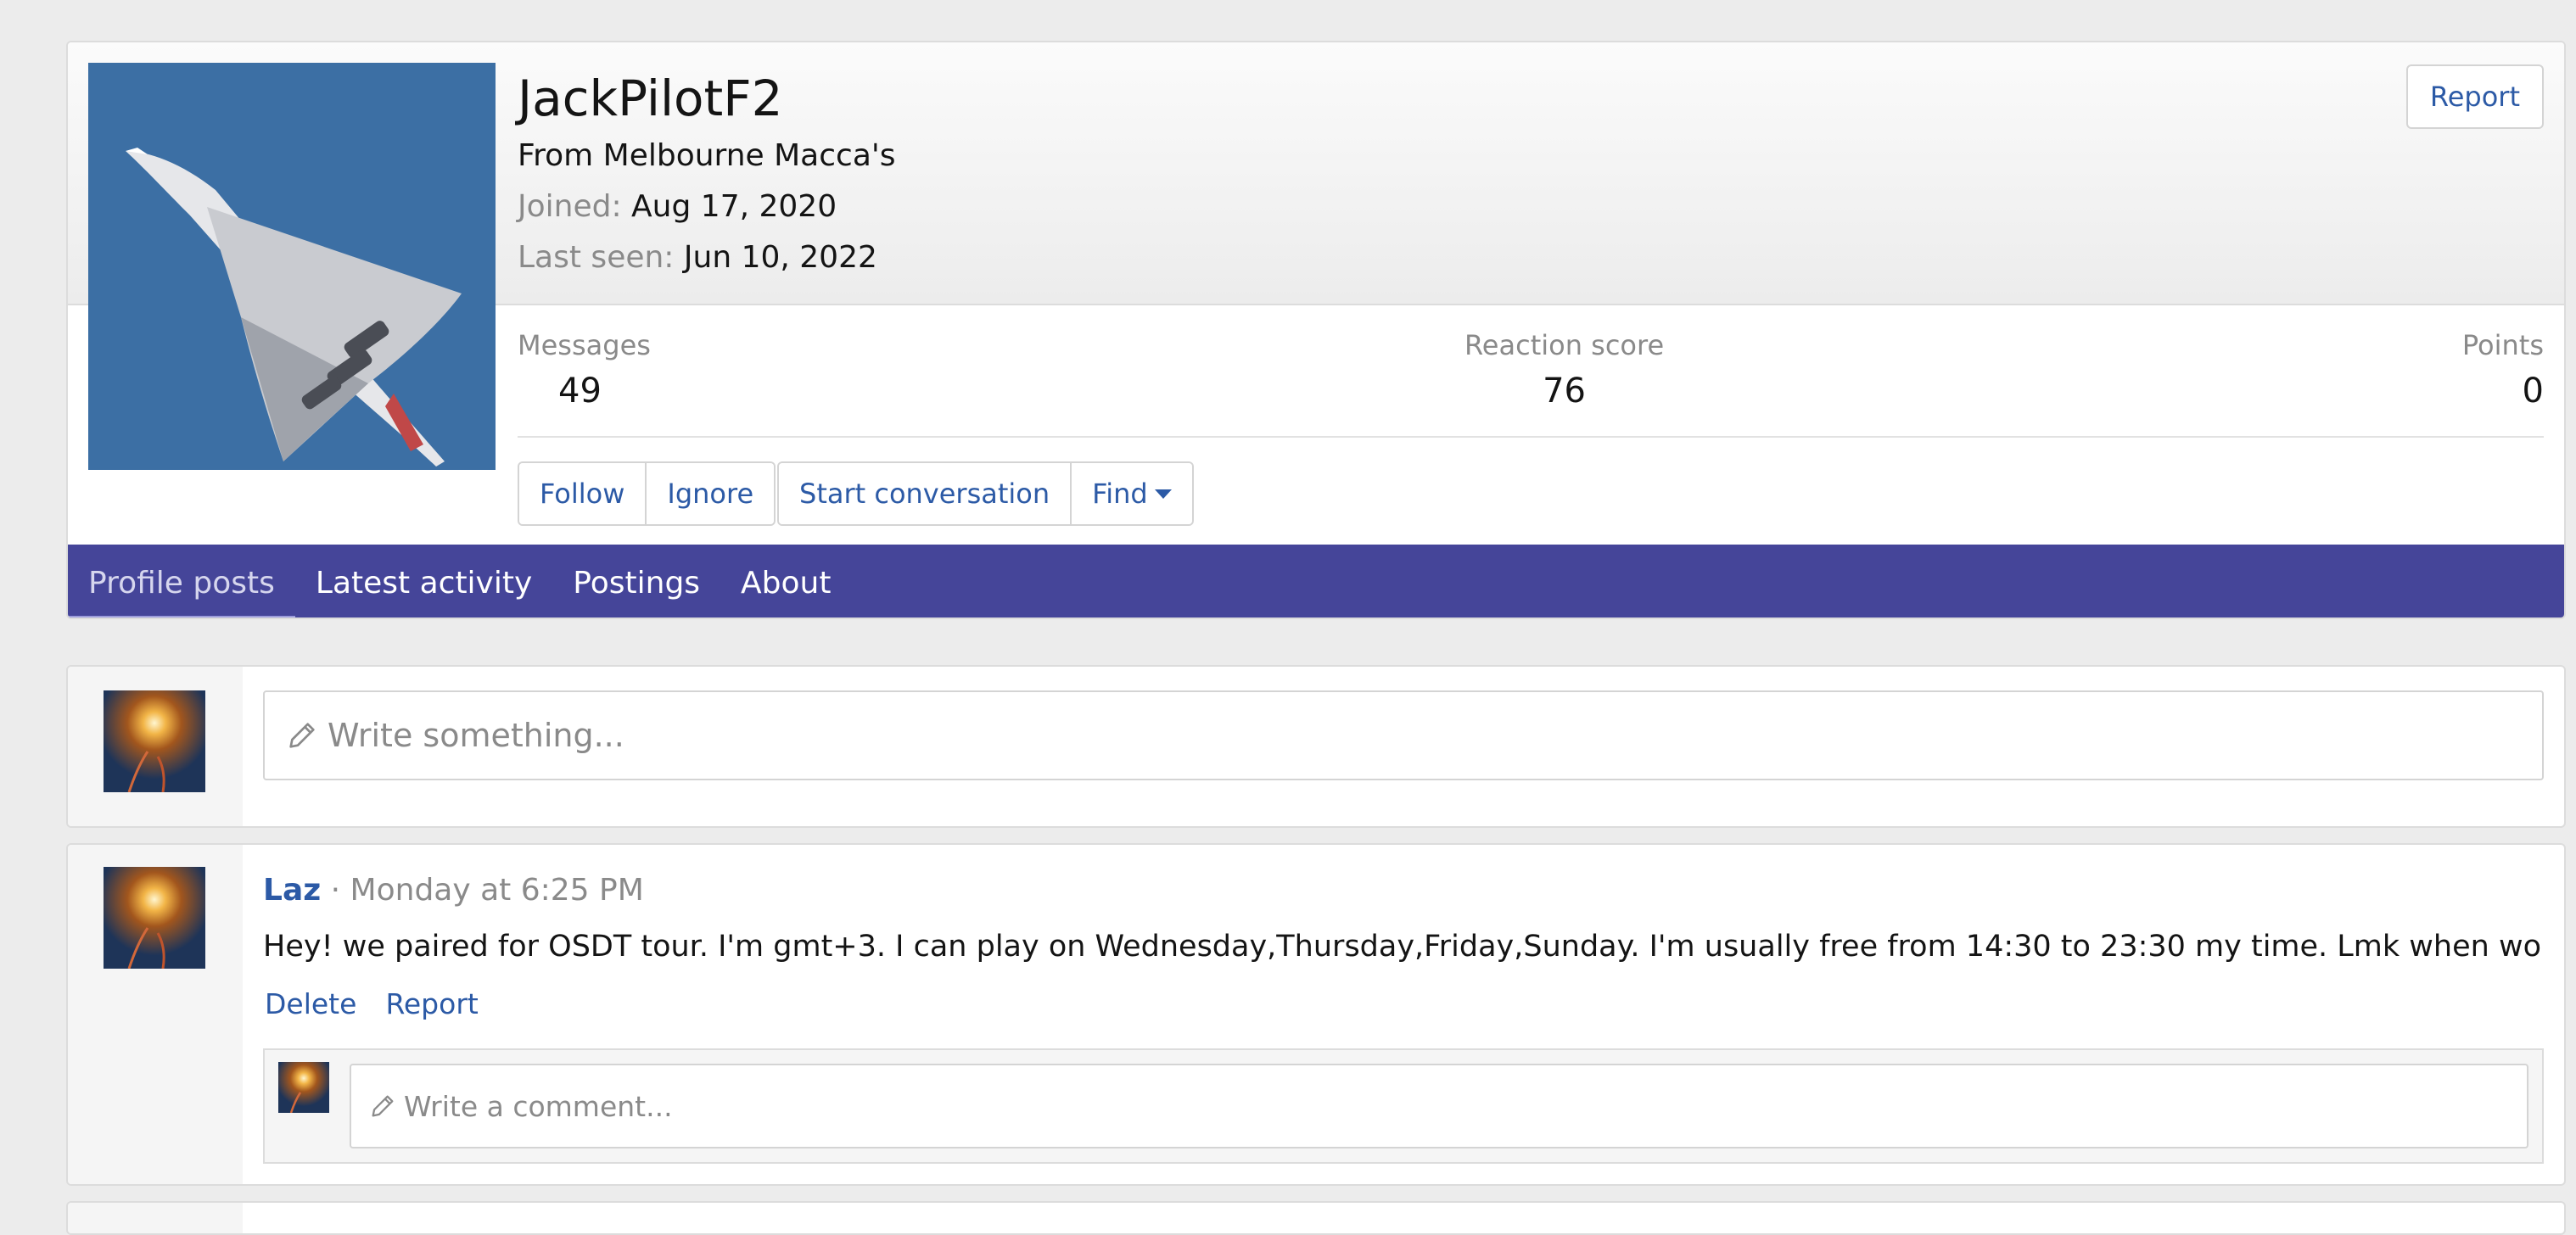  Describe the element at coordinates (2474, 96) in the screenshot. I see `report-profile-button: Report` at that location.